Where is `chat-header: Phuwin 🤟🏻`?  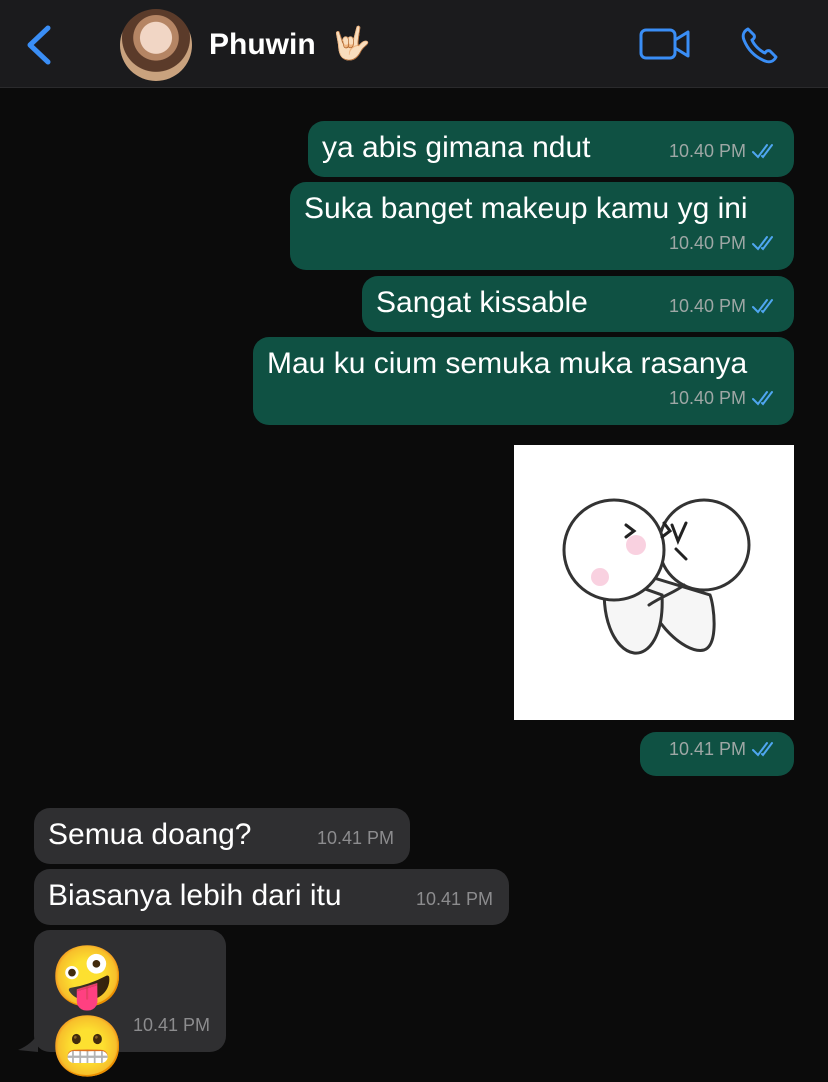 chat-header: Phuwin 🤟🏻 is located at coordinates (414, 44).